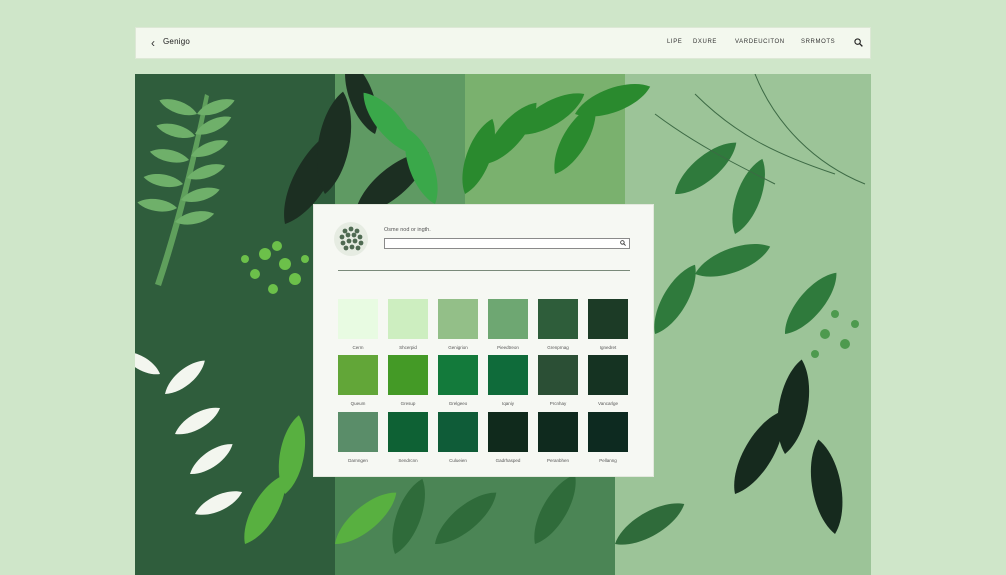 The width and height of the screenshot is (1006, 575). I want to click on color-swatch-label: Darnngen, so click(358, 460).